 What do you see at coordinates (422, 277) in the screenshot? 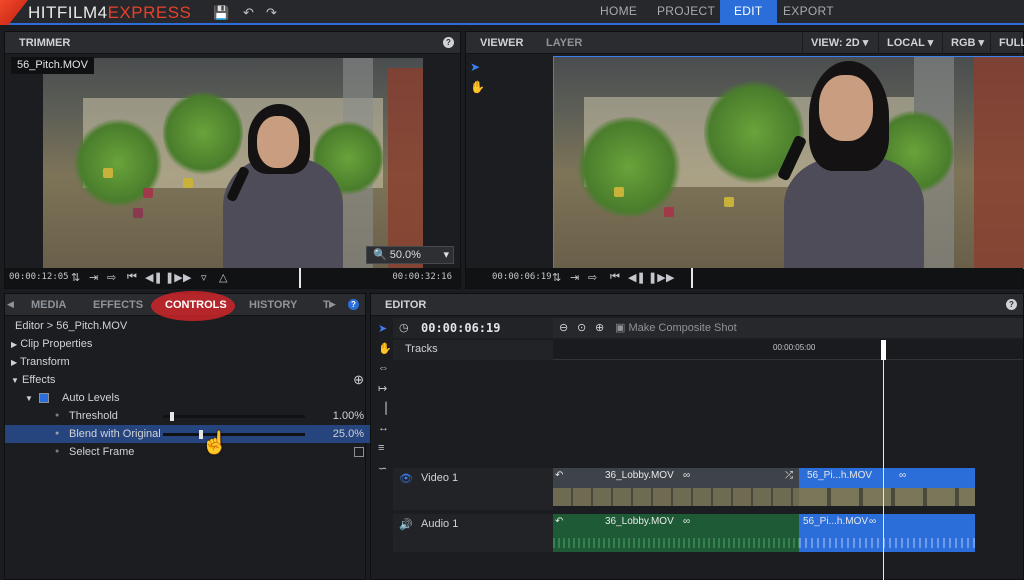
I see `trimmer-duration-timecode: 00:00:32:16` at bounding box center [422, 277].